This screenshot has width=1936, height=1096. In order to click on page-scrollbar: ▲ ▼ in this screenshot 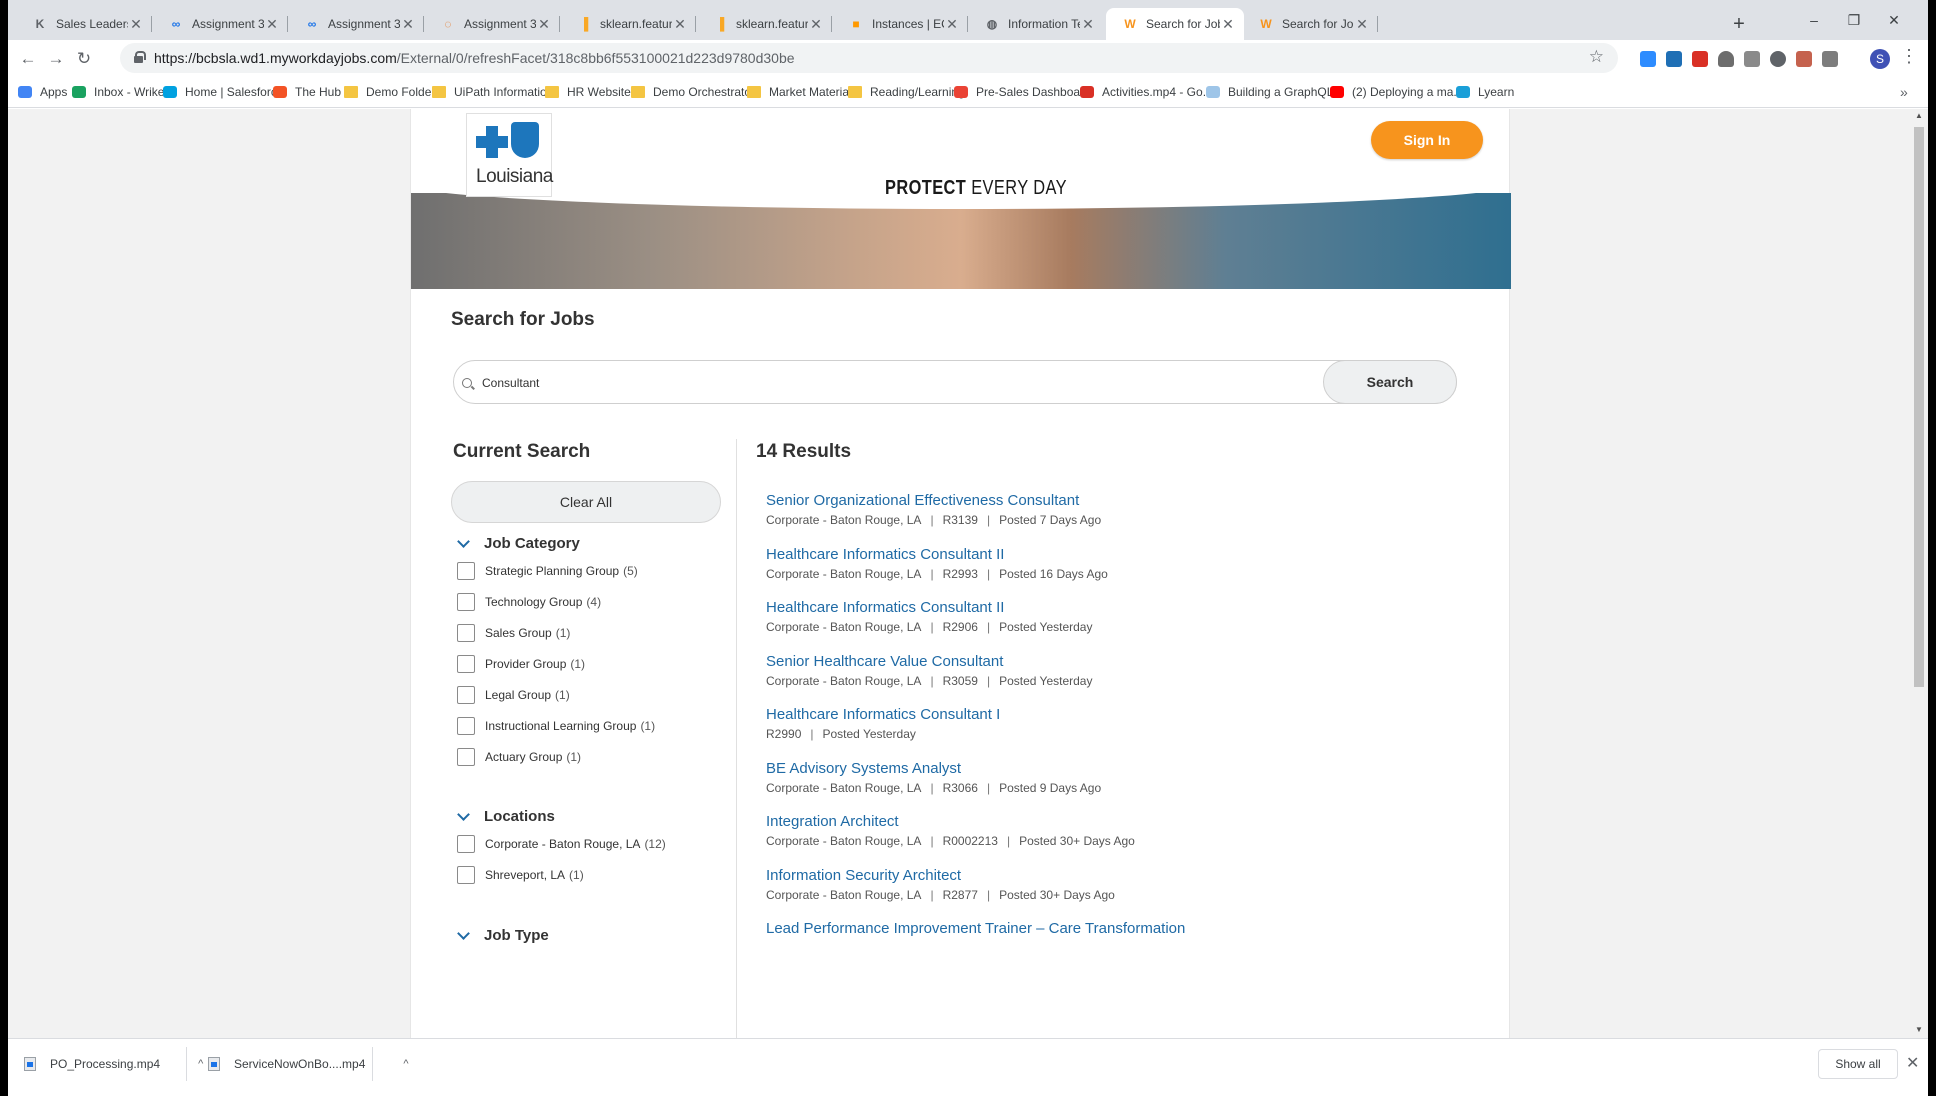, I will do `click(1919, 573)`.